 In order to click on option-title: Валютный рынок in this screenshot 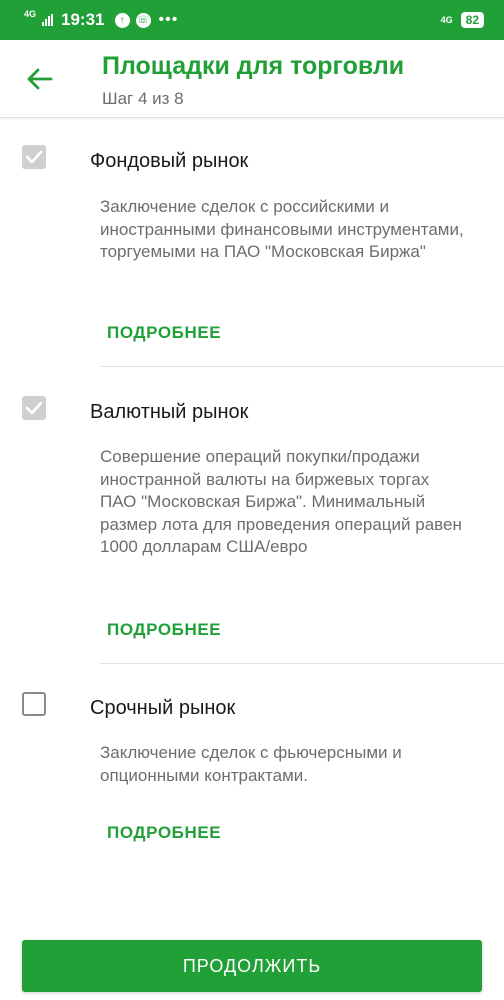, I will do `click(169, 412)`.